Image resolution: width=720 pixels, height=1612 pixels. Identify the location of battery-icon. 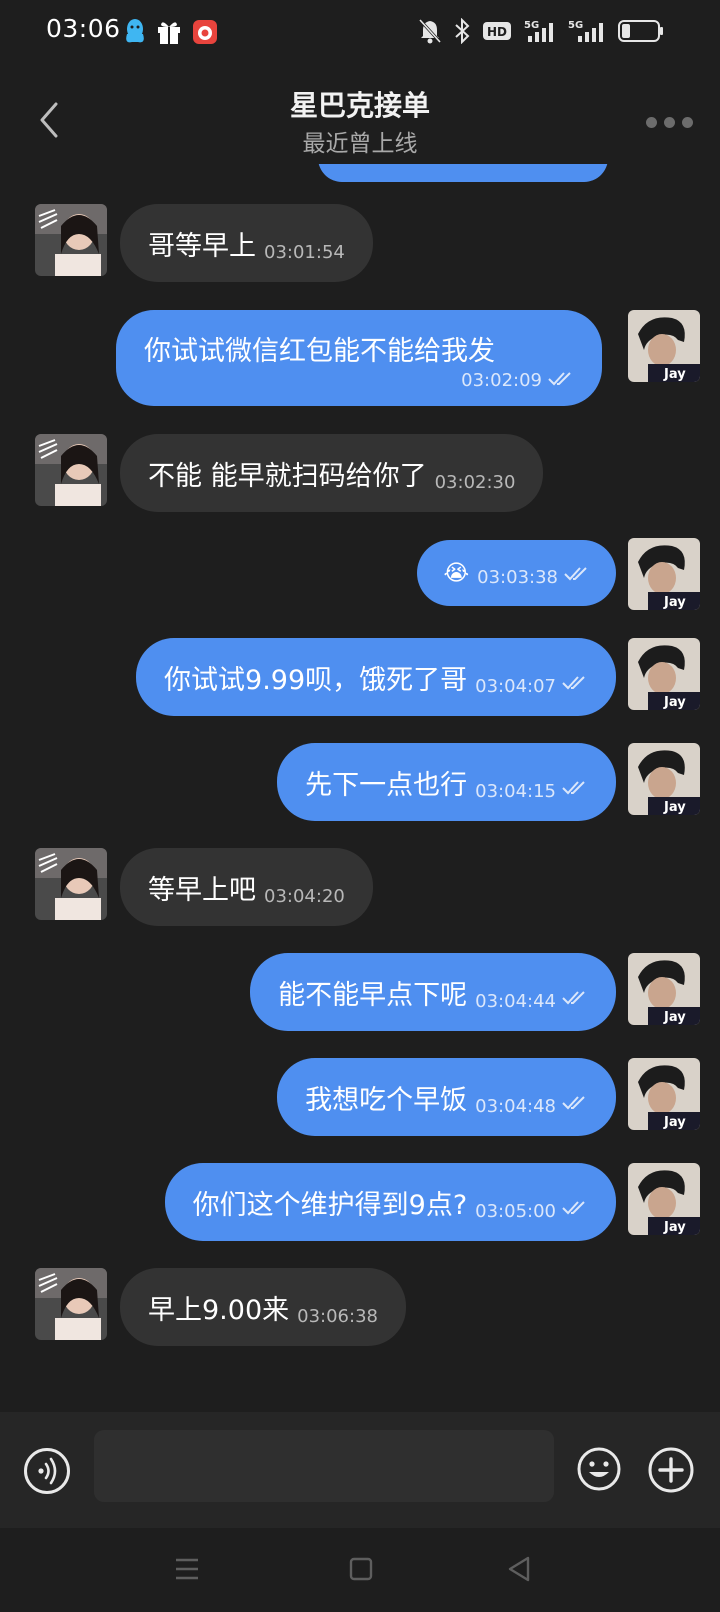
(641, 31).